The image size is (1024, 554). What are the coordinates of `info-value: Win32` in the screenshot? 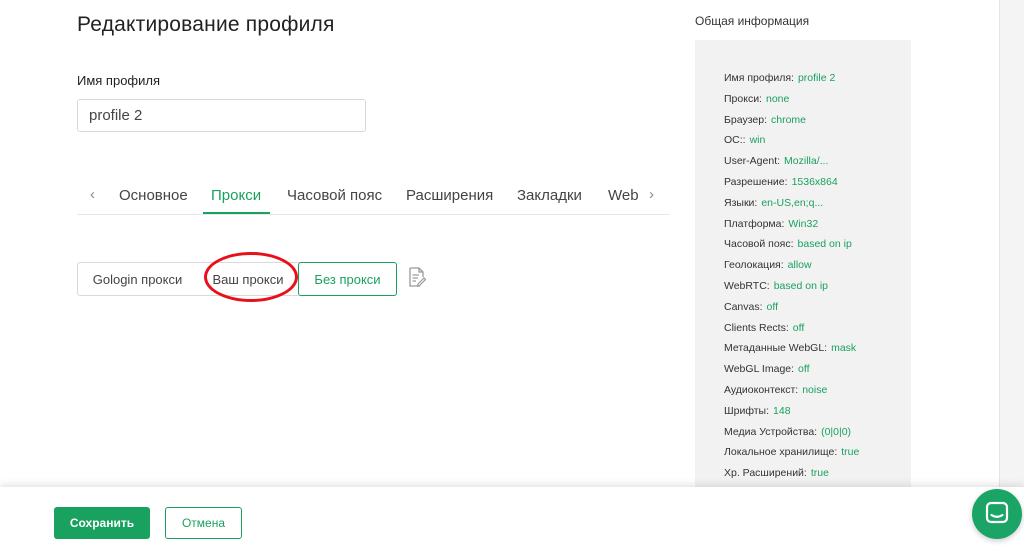 It's located at (803, 223).